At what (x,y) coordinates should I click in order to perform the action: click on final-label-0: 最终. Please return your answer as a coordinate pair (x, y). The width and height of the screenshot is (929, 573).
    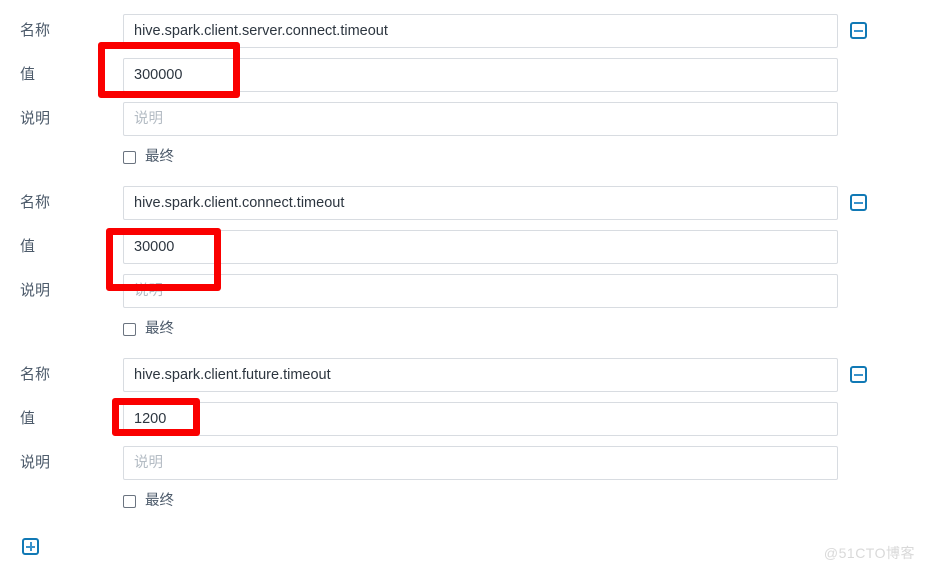
    Looking at the image, I should click on (159, 156).